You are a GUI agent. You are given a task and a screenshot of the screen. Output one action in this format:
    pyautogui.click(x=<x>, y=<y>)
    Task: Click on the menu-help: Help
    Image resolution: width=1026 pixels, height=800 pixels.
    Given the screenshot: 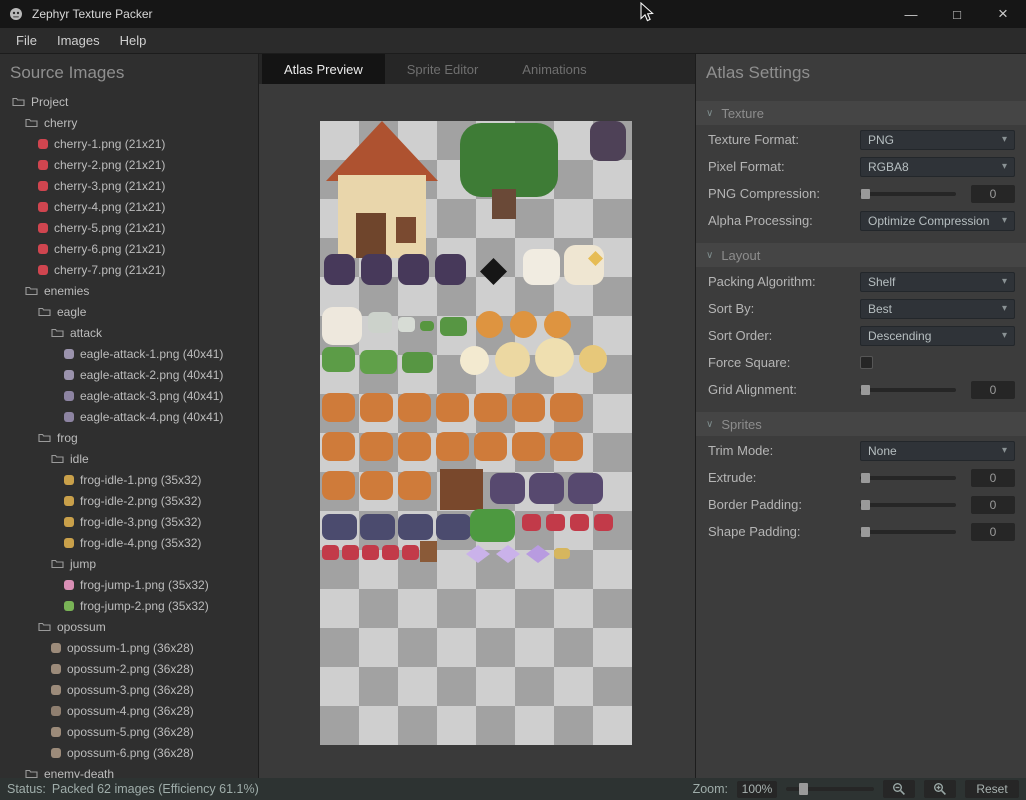 What is the action you would take?
    pyautogui.click(x=133, y=40)
    